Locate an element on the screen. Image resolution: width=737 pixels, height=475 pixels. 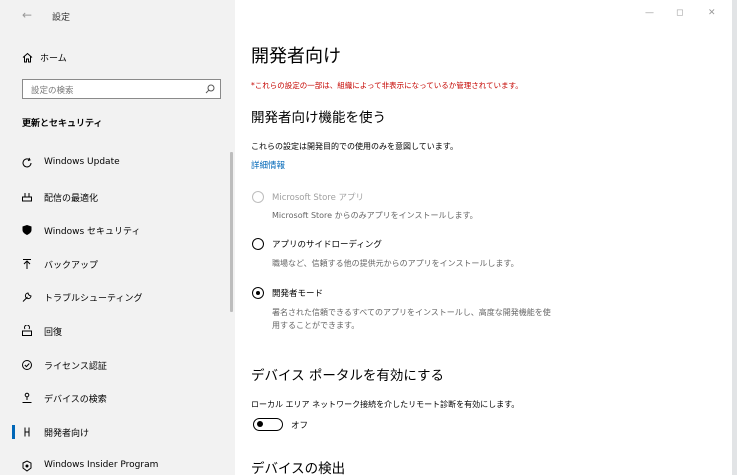
sidebar-item-activation: ライセンス認証 is located at coordinates (117, 365).